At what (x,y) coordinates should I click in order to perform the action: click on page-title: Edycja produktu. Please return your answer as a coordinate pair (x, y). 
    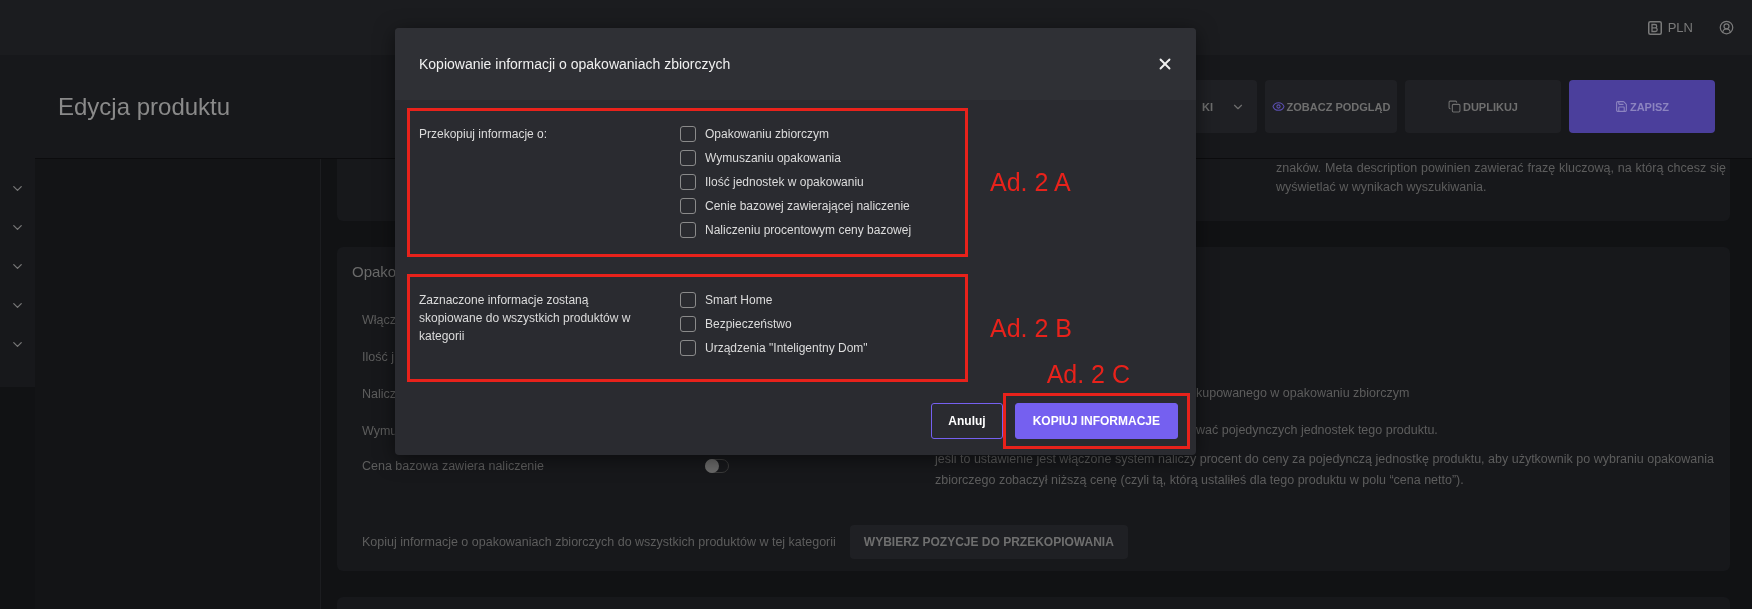
    Looking at the image, I should click on (144, 106).